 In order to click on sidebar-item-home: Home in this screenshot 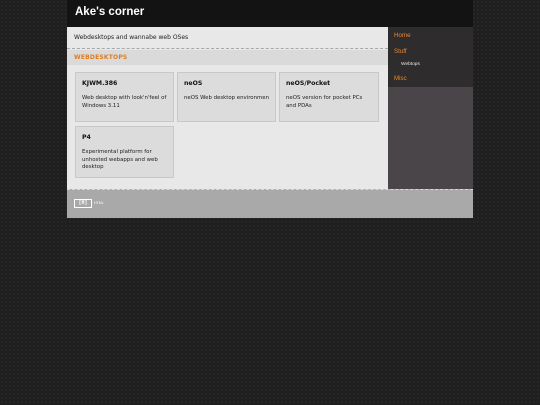, I will do `click(402, 35)`.